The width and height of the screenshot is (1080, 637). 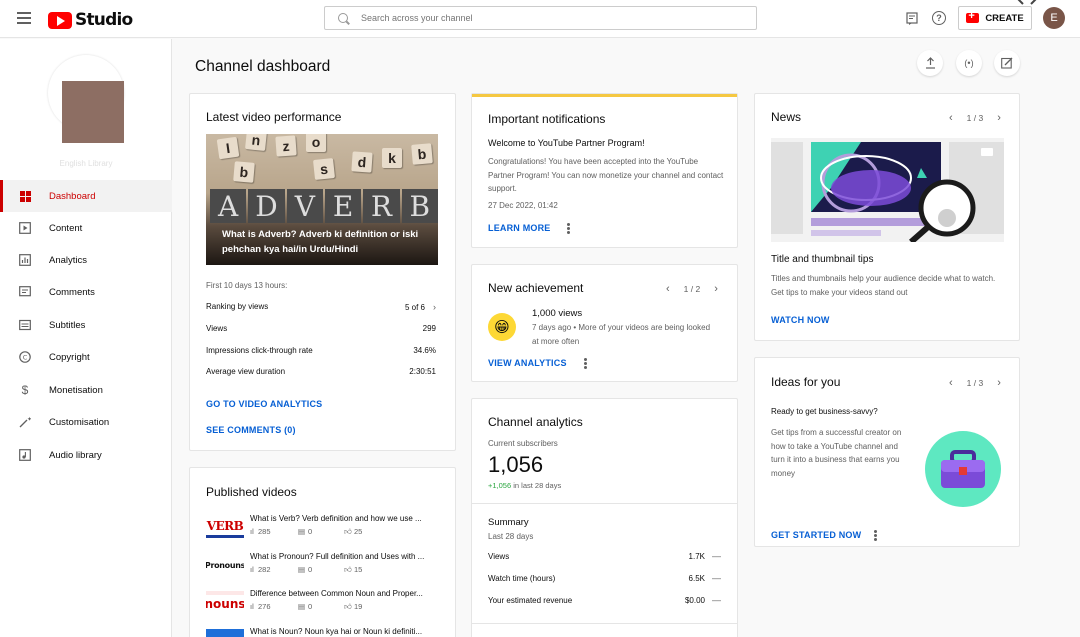 I want to click on views-count: 276, so click(x=264, y=606).